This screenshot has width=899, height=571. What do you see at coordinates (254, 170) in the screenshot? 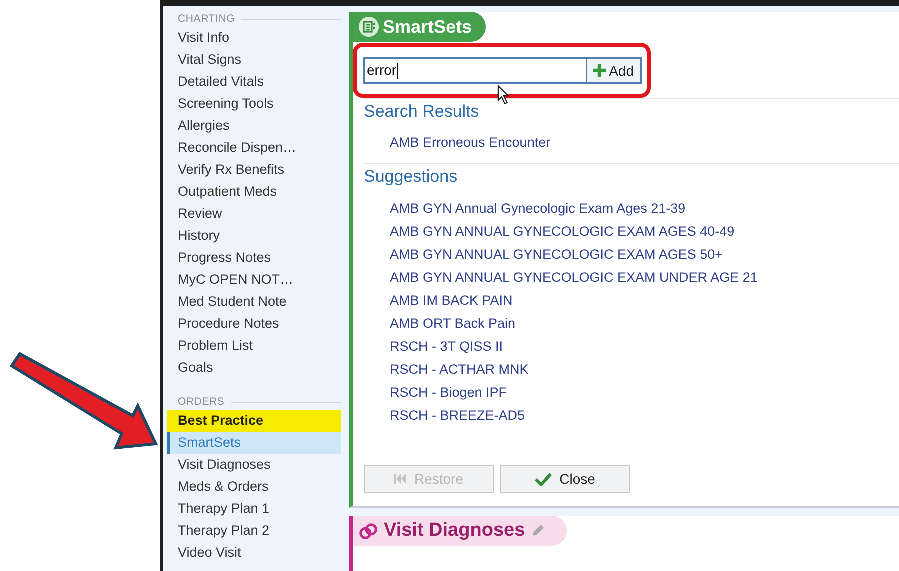
I see `sidebar-item: Verify Rx Benefits` at bounding box center [254, 170].